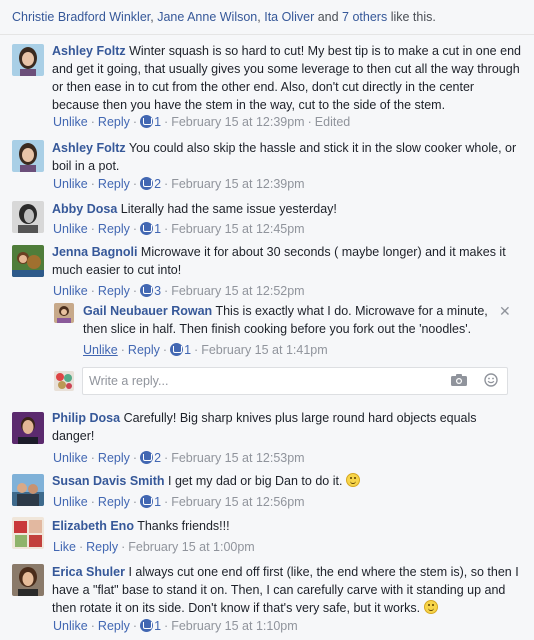 The height and width of the screenshot is (640, 534). Describe the element at coordinates (228, 209) in the screenshot. I see `comment-text: Literally had the same issue yesterday!` at that location.